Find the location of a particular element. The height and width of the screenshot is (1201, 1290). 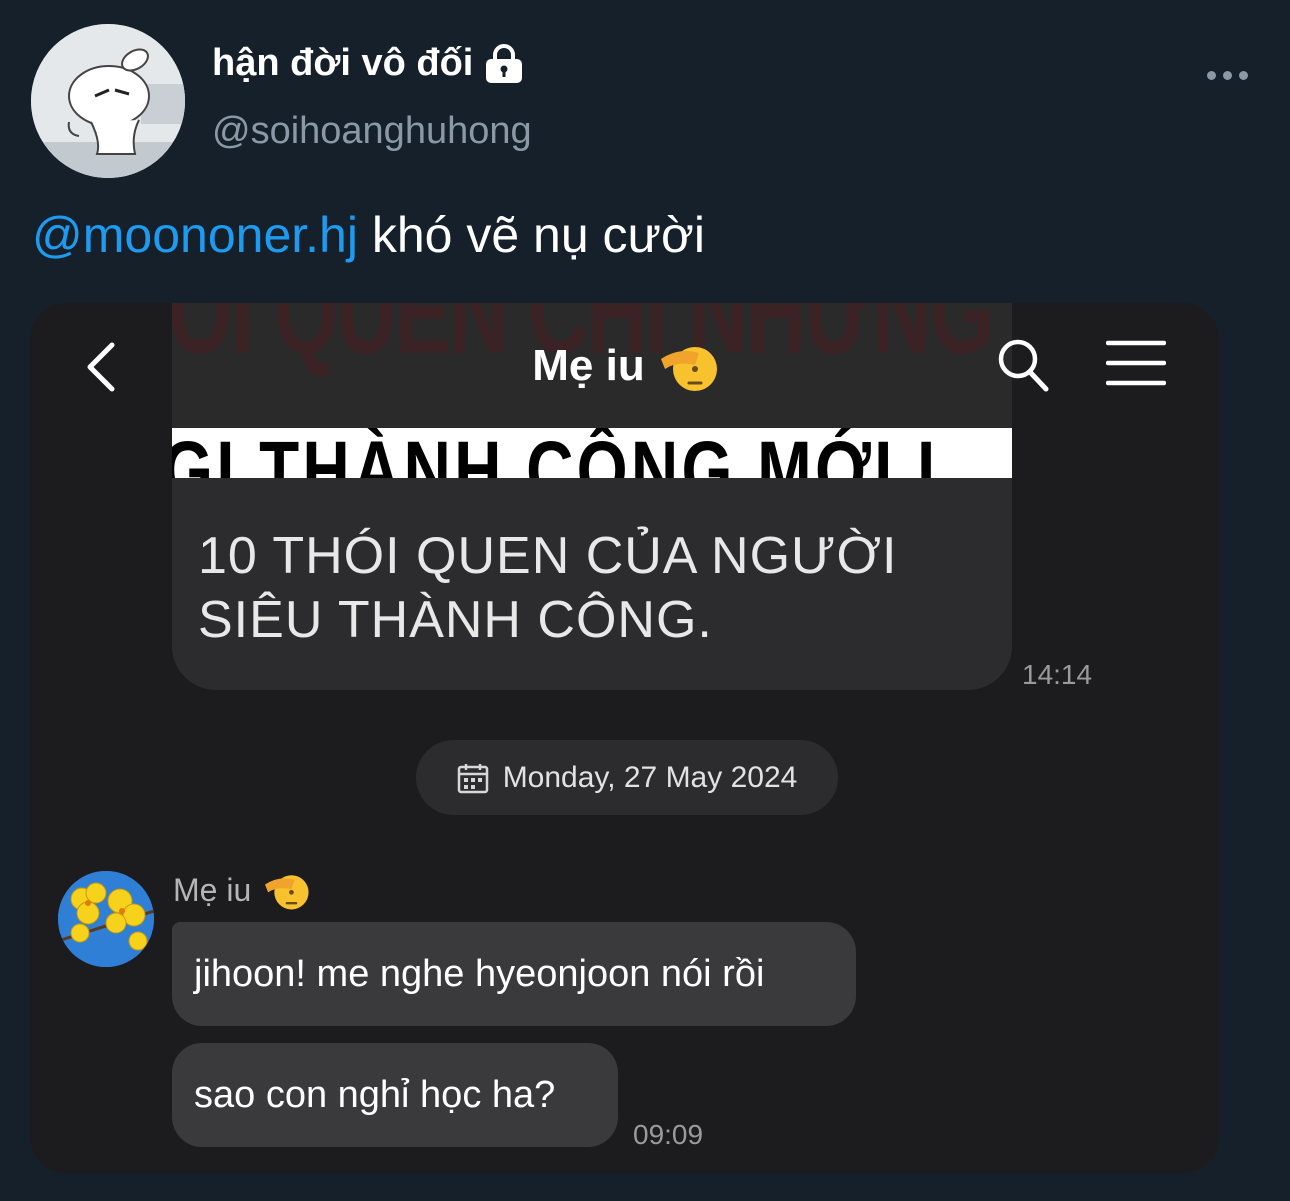

more-options-icon is located at coordinates (1227, 75).